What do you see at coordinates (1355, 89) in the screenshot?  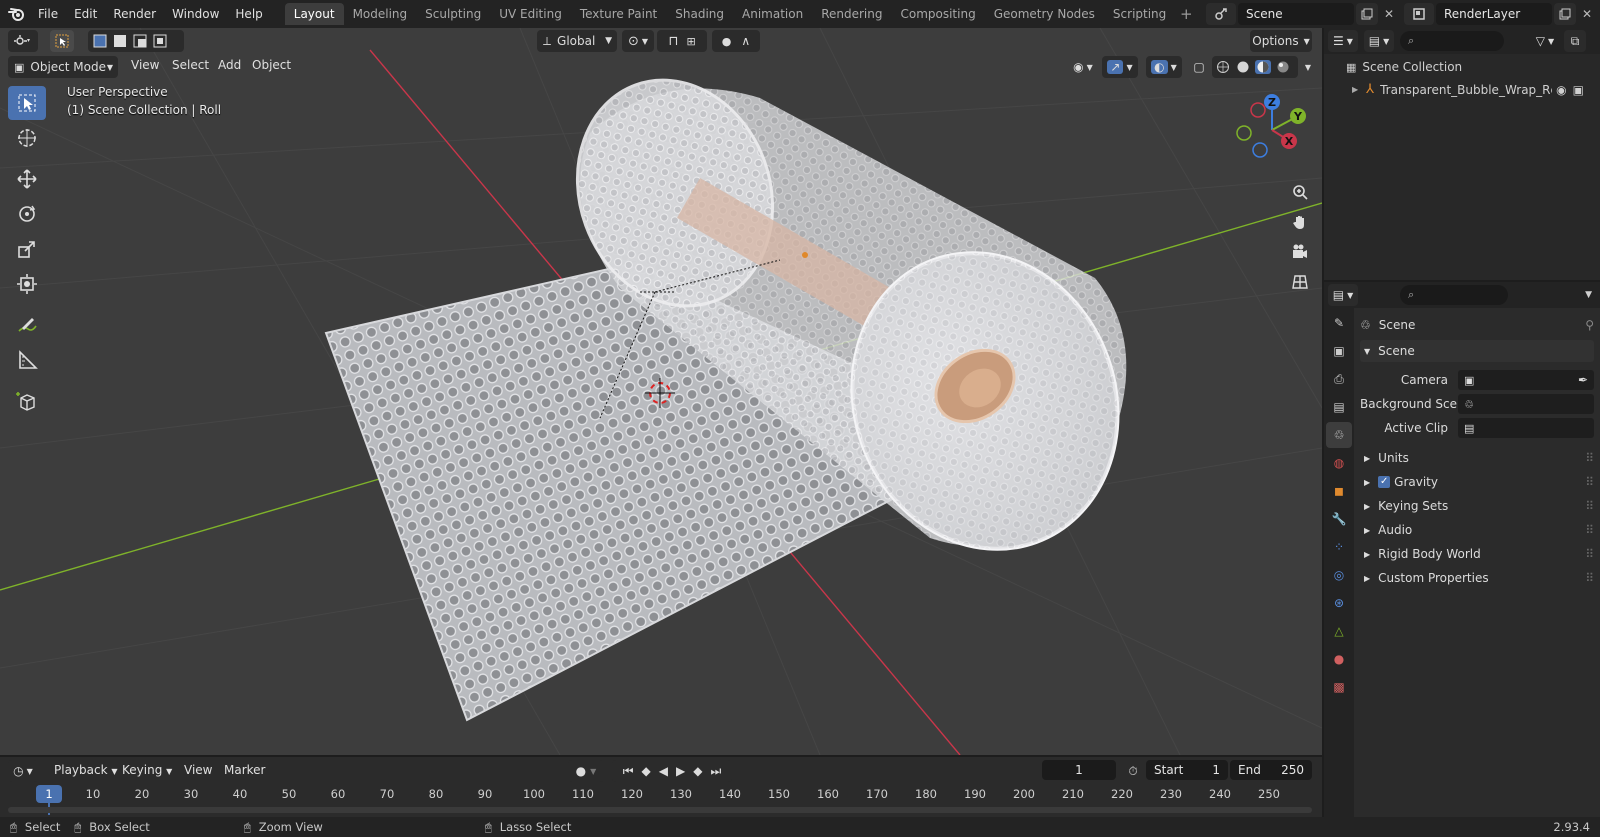 I see `expand-arrow-icon: ▶` at bounding box center [1355, 89].